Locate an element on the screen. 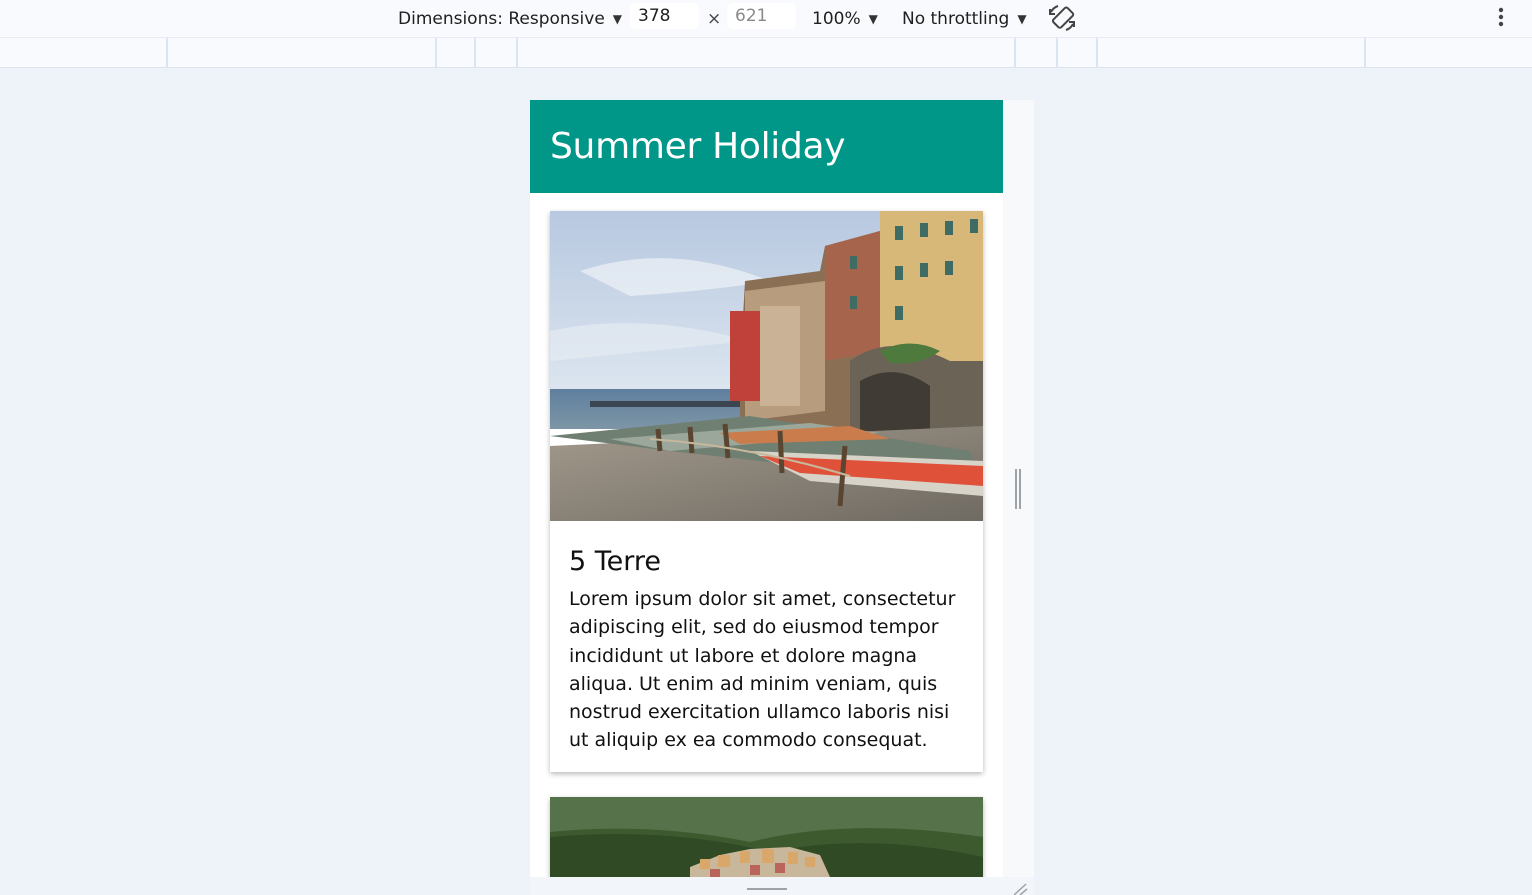 The height and width of the screenshot is (895, 1532). card is located at coordinates (766, 837).